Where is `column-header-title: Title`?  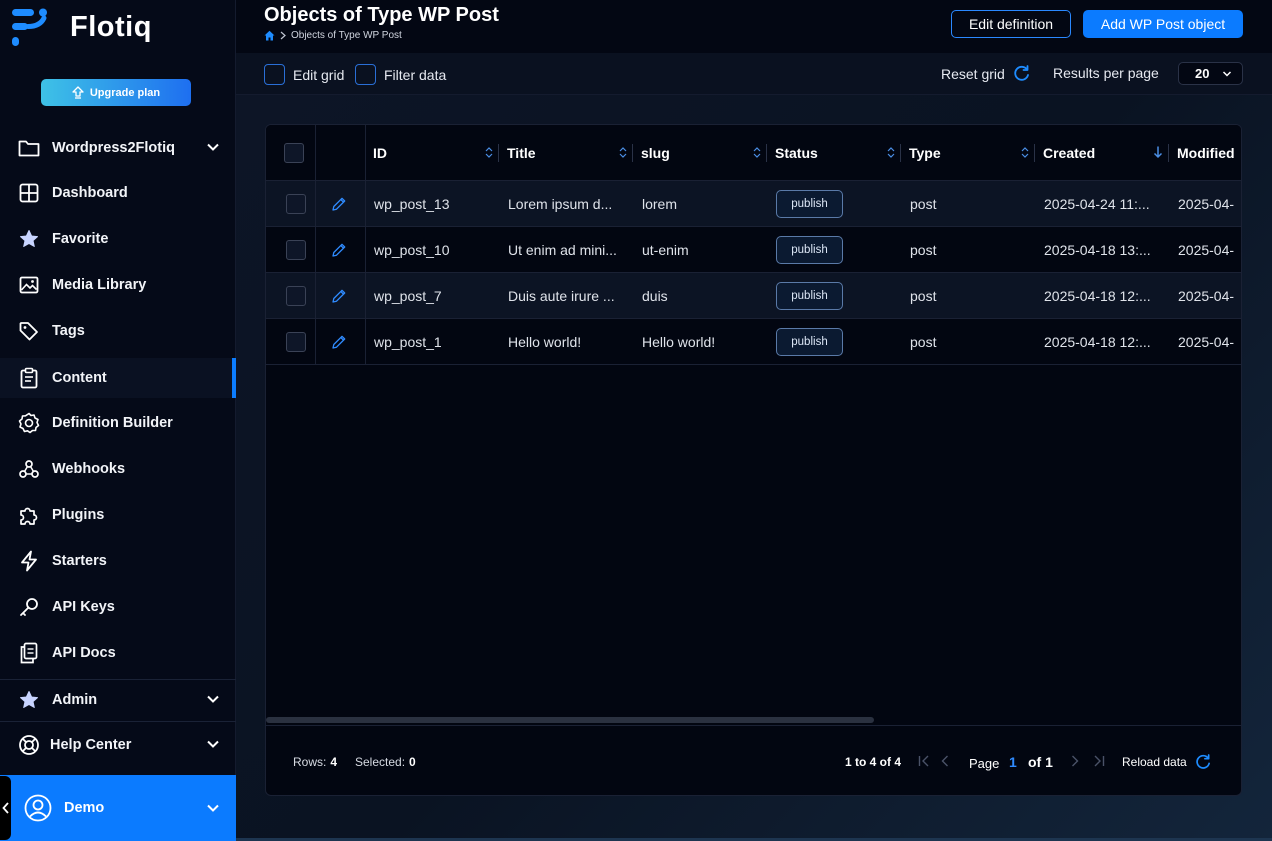
column-header-title: Title is located at coordinates (566, 153).